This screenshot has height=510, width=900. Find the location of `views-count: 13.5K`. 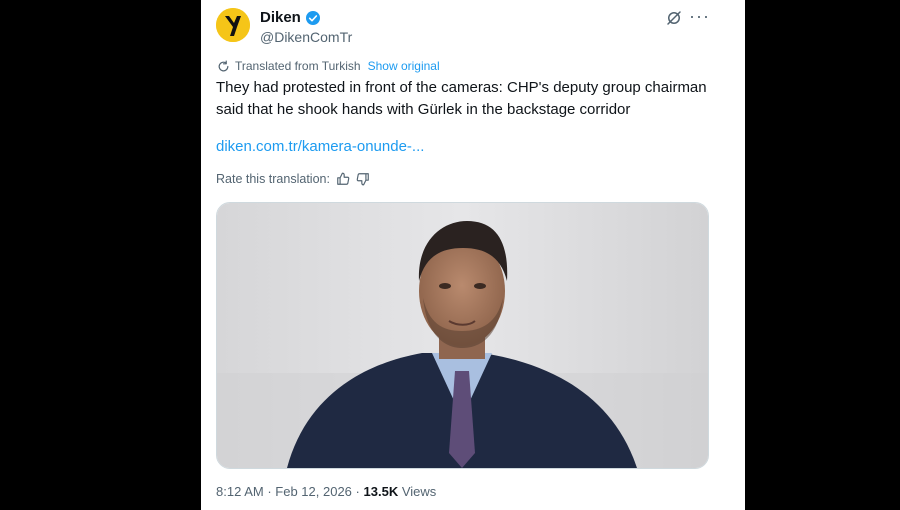

views-count: 13.5K is located at coordinates (381, 491).